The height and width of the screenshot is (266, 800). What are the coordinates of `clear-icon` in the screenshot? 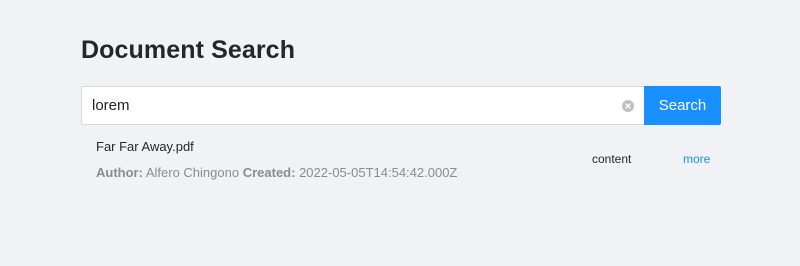 It's located at (628, 105).